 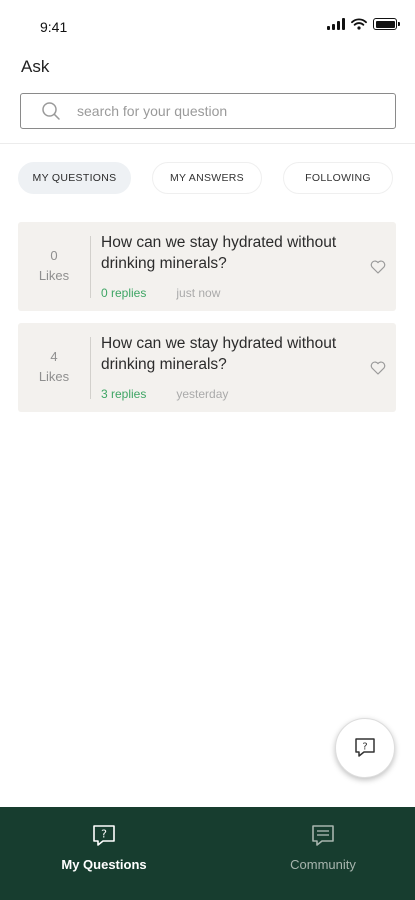 What do you see at coordinates (323, 847) in the screenshot?
I see `nav-community: Community` at bounding box center [323, 847].